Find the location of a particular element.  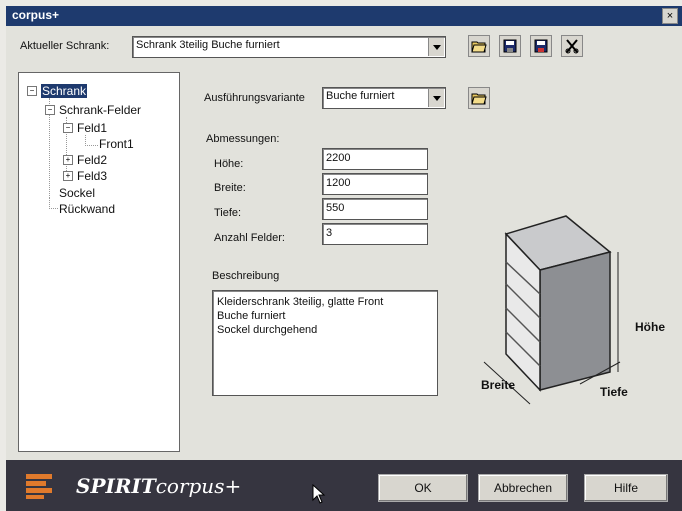

footer-bar: SPIRITcorpus+ OK Abbrechen Hilfe is located at coordinates (344, 485).